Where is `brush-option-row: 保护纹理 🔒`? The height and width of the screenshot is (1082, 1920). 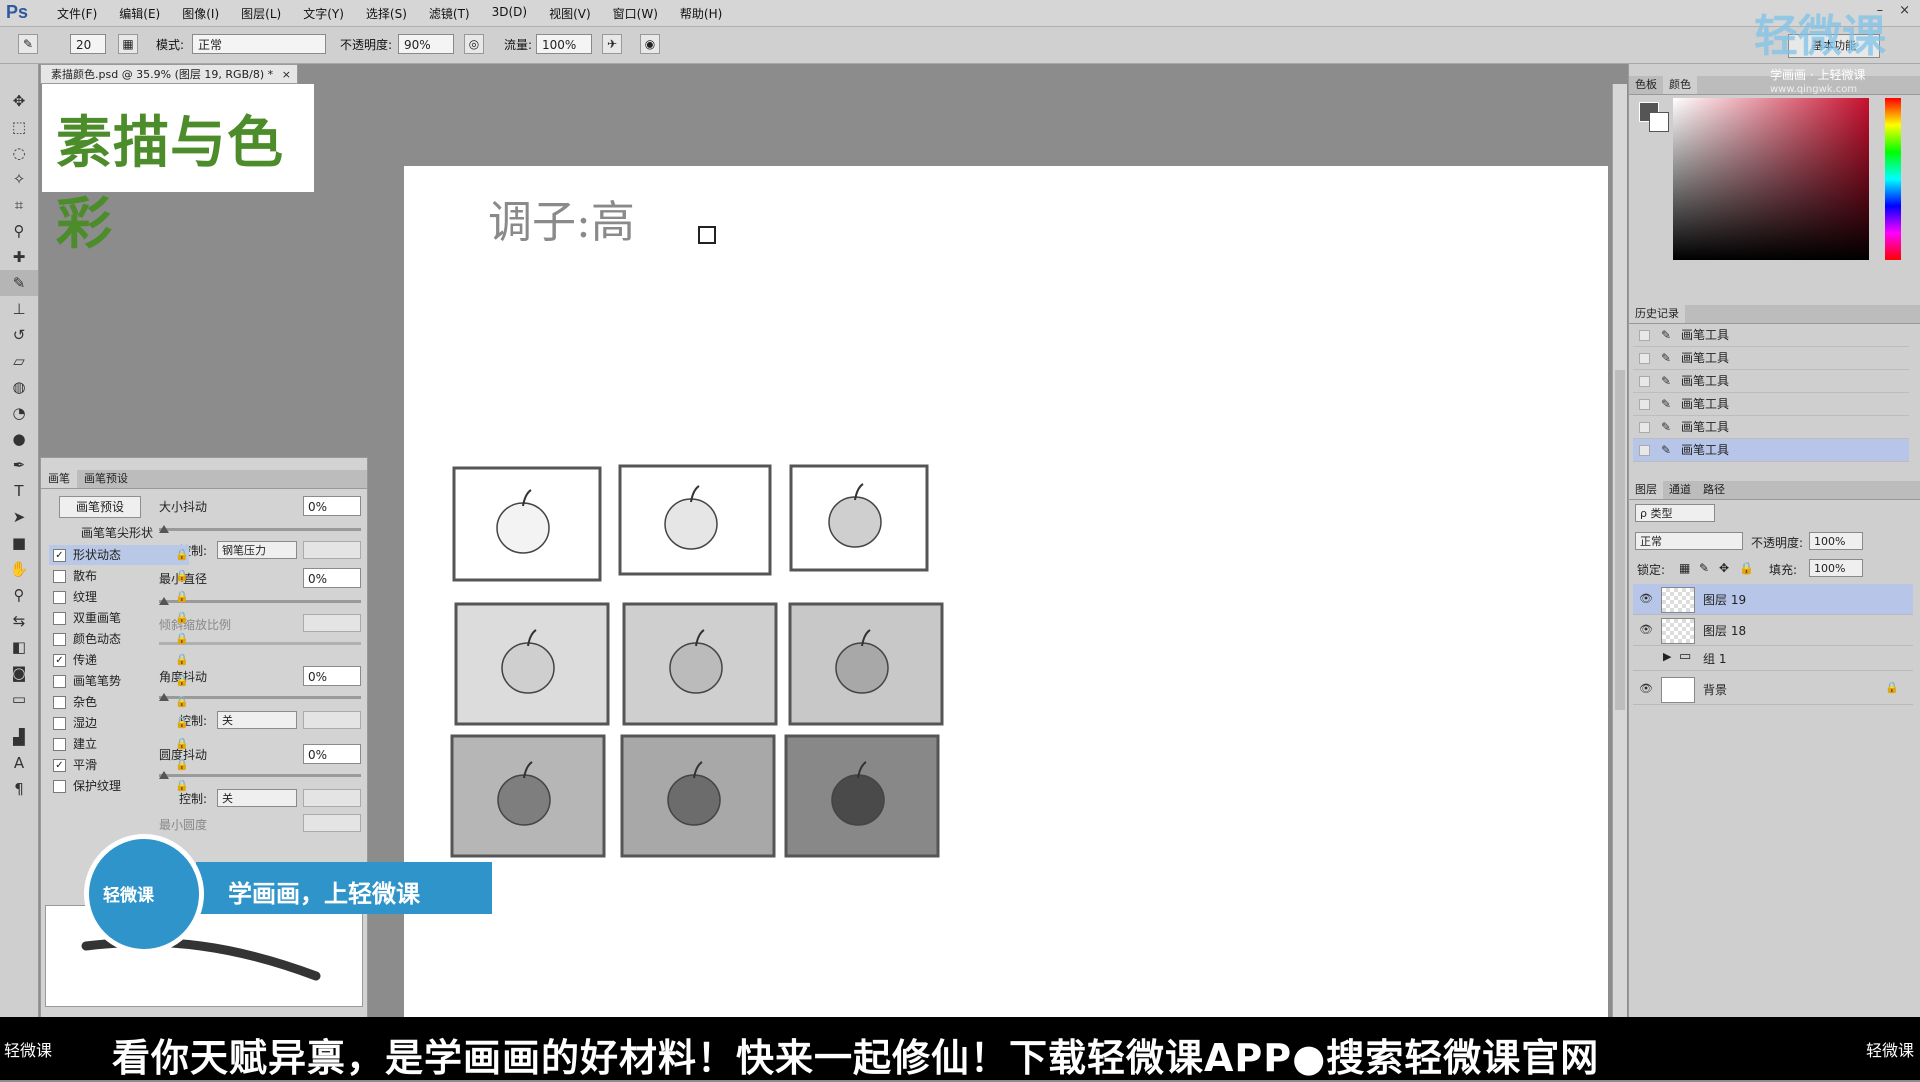
brush-option-row: 保护纹理 🔒 is located at coordinates (119, 786).